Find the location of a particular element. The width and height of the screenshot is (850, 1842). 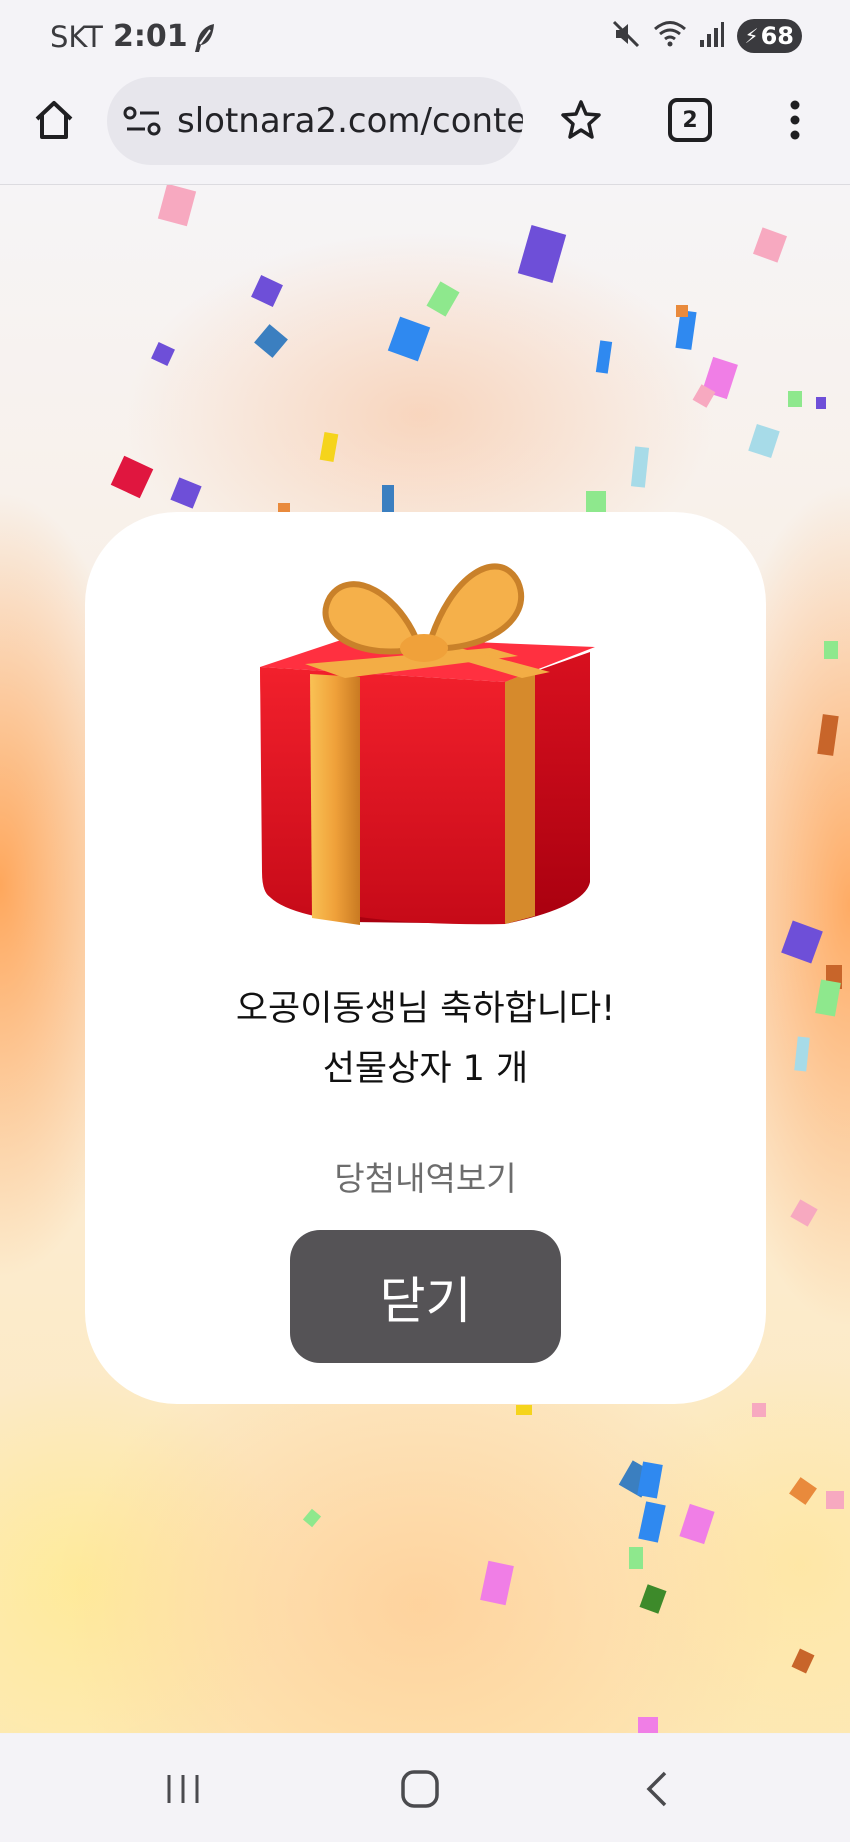

more-menu-icon is located at coordinates (795, 120).